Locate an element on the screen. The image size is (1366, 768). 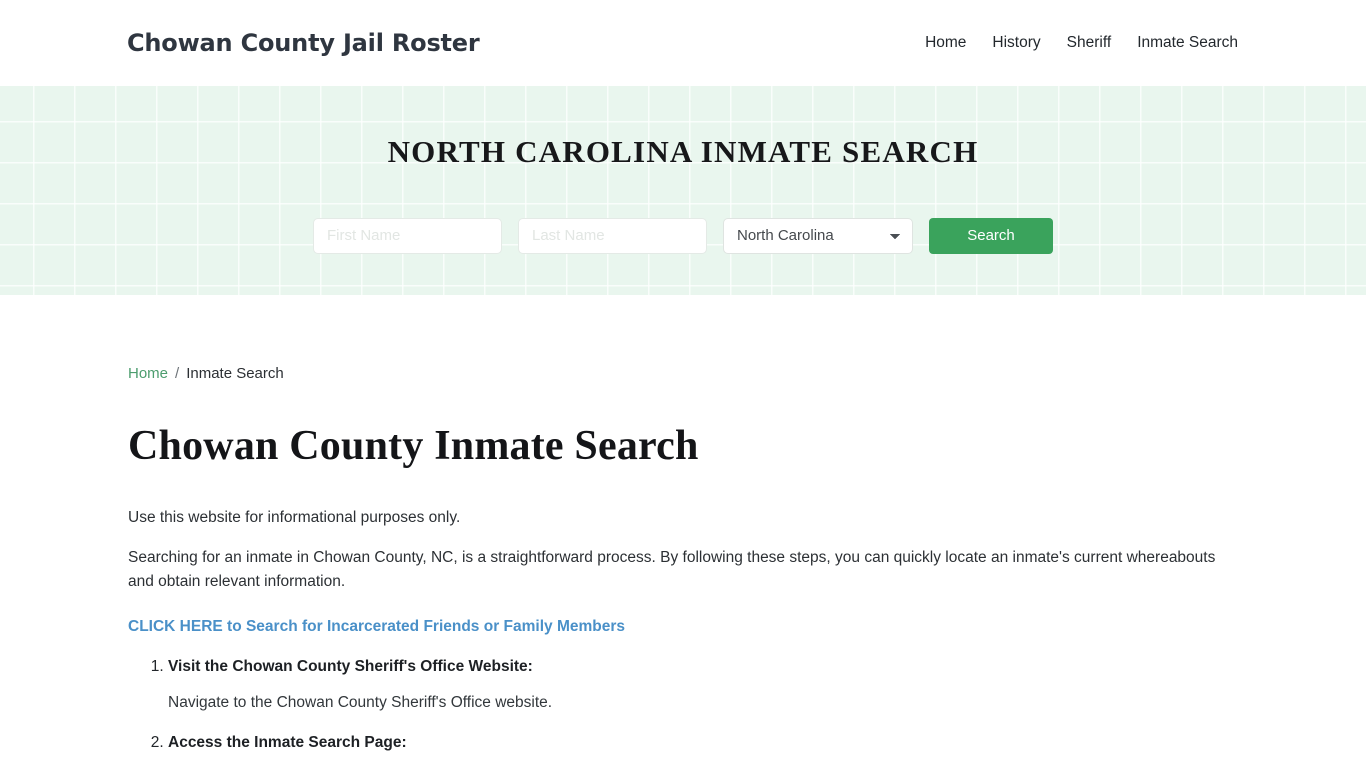
state-select: North Carolina is located at coordinates (818, 235).